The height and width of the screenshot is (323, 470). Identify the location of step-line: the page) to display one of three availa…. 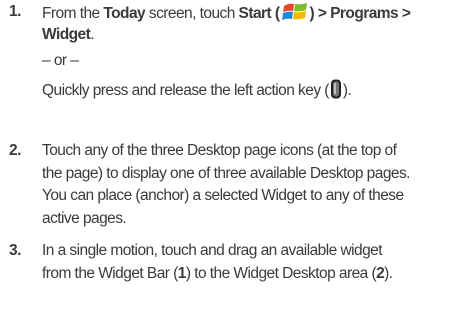
(226, 173).